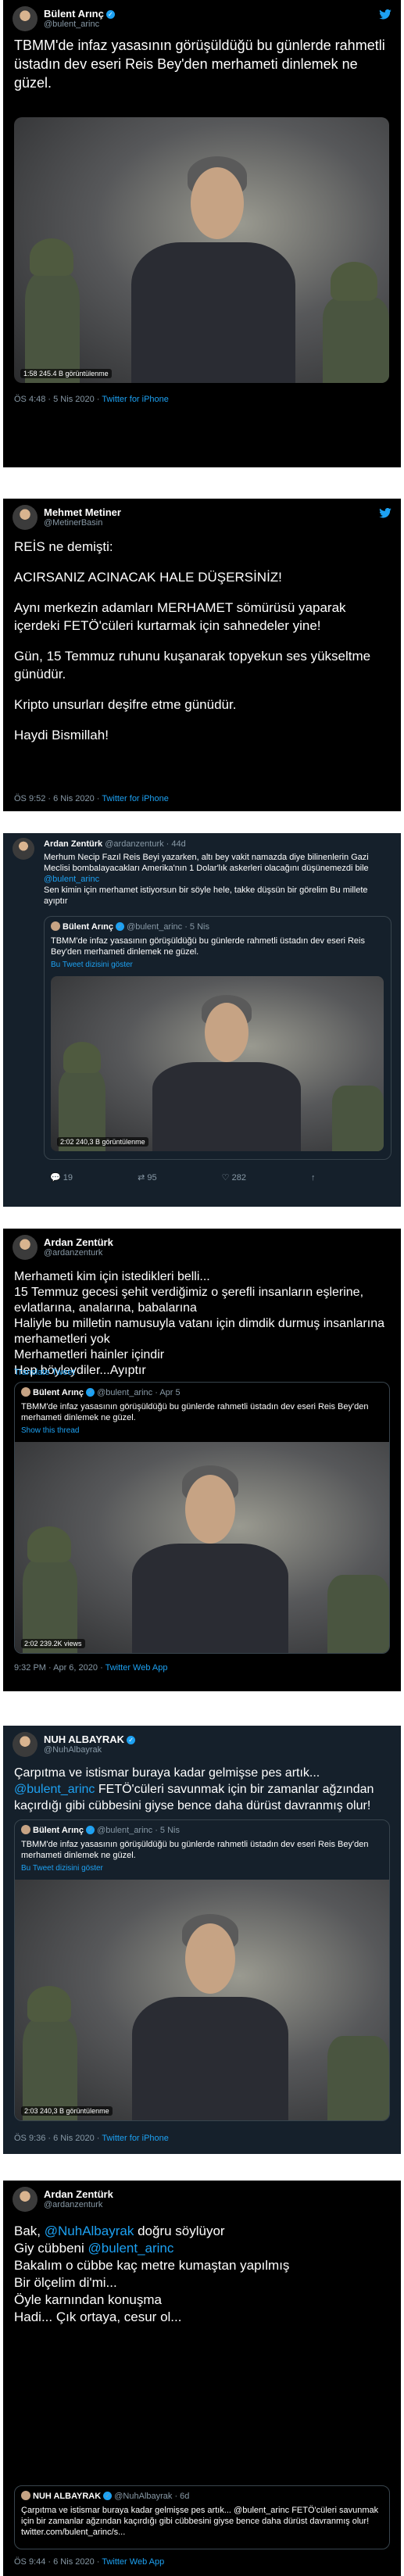 Image resolution: width=404 pixels, height=2576 pixels. I want to click on author-name: Bülent Arınç, so click(74, 14).